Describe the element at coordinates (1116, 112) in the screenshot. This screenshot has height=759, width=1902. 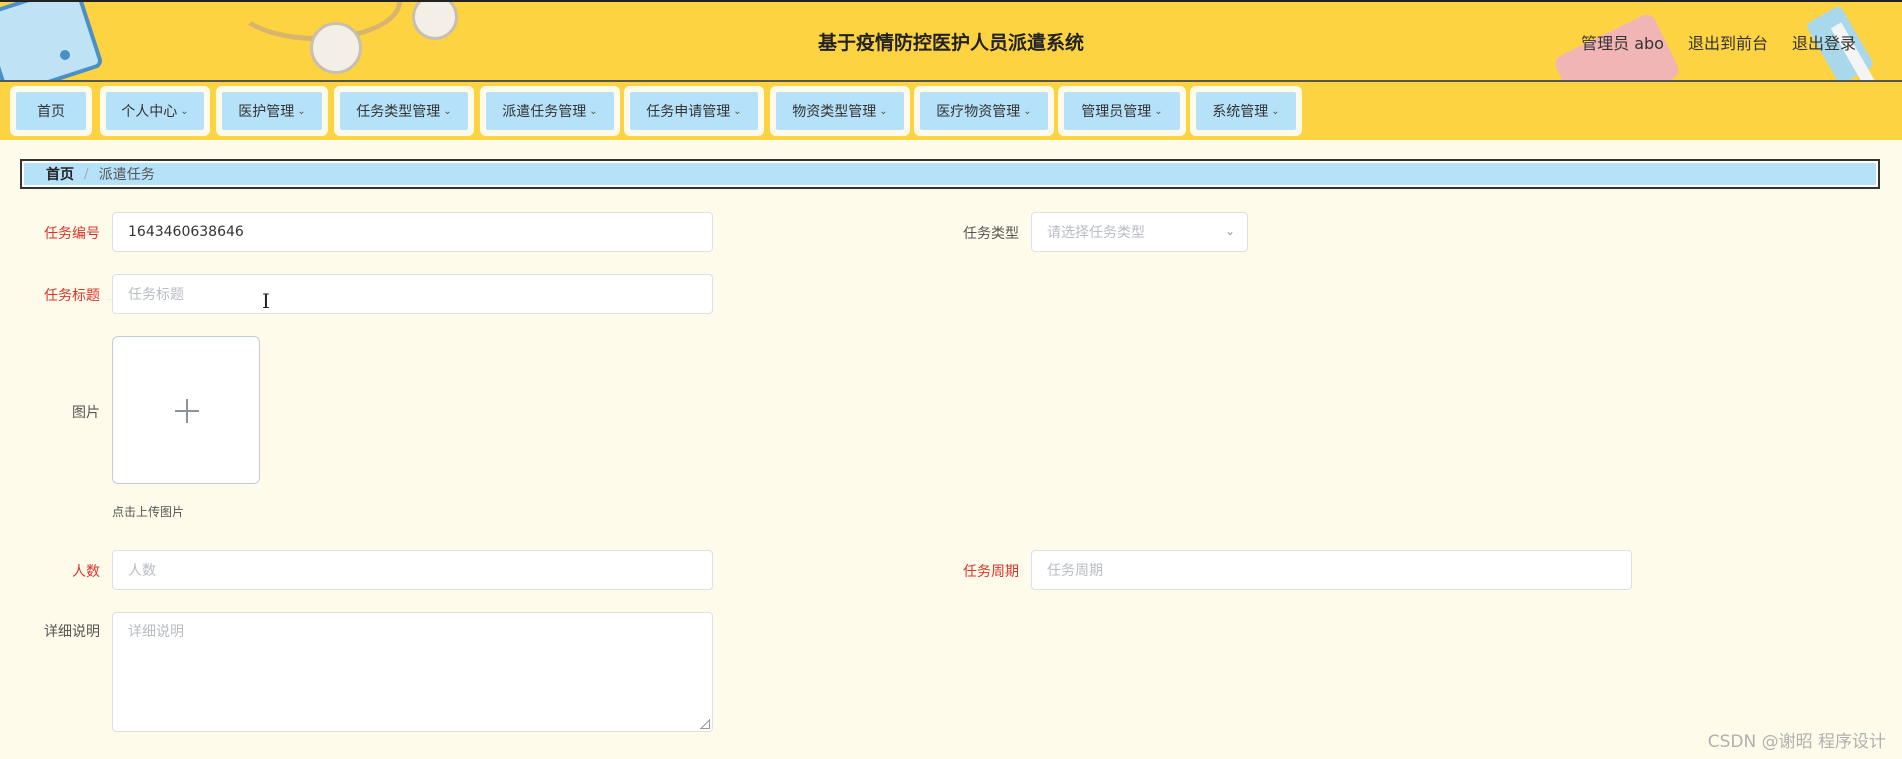
I see `nav-item-label: 管理员管理` at that location.